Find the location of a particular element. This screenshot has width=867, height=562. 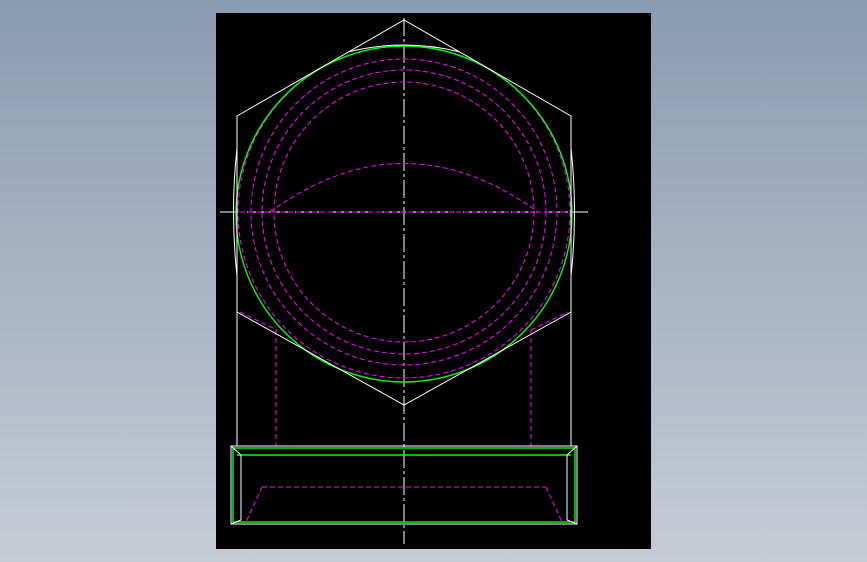

hidden-line-chamfer-left is located at coordinates (258, 321).